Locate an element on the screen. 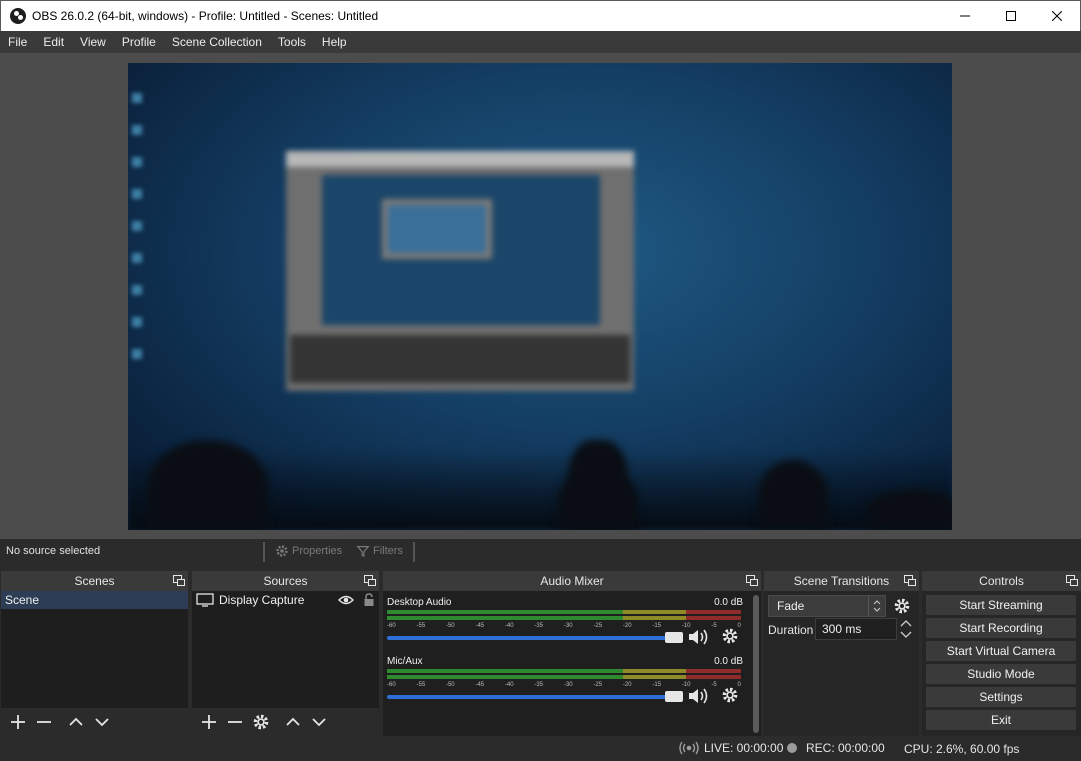 The image size is (1081, 761). channel-level: 0.0 dB is located at coordinates (728, 602).